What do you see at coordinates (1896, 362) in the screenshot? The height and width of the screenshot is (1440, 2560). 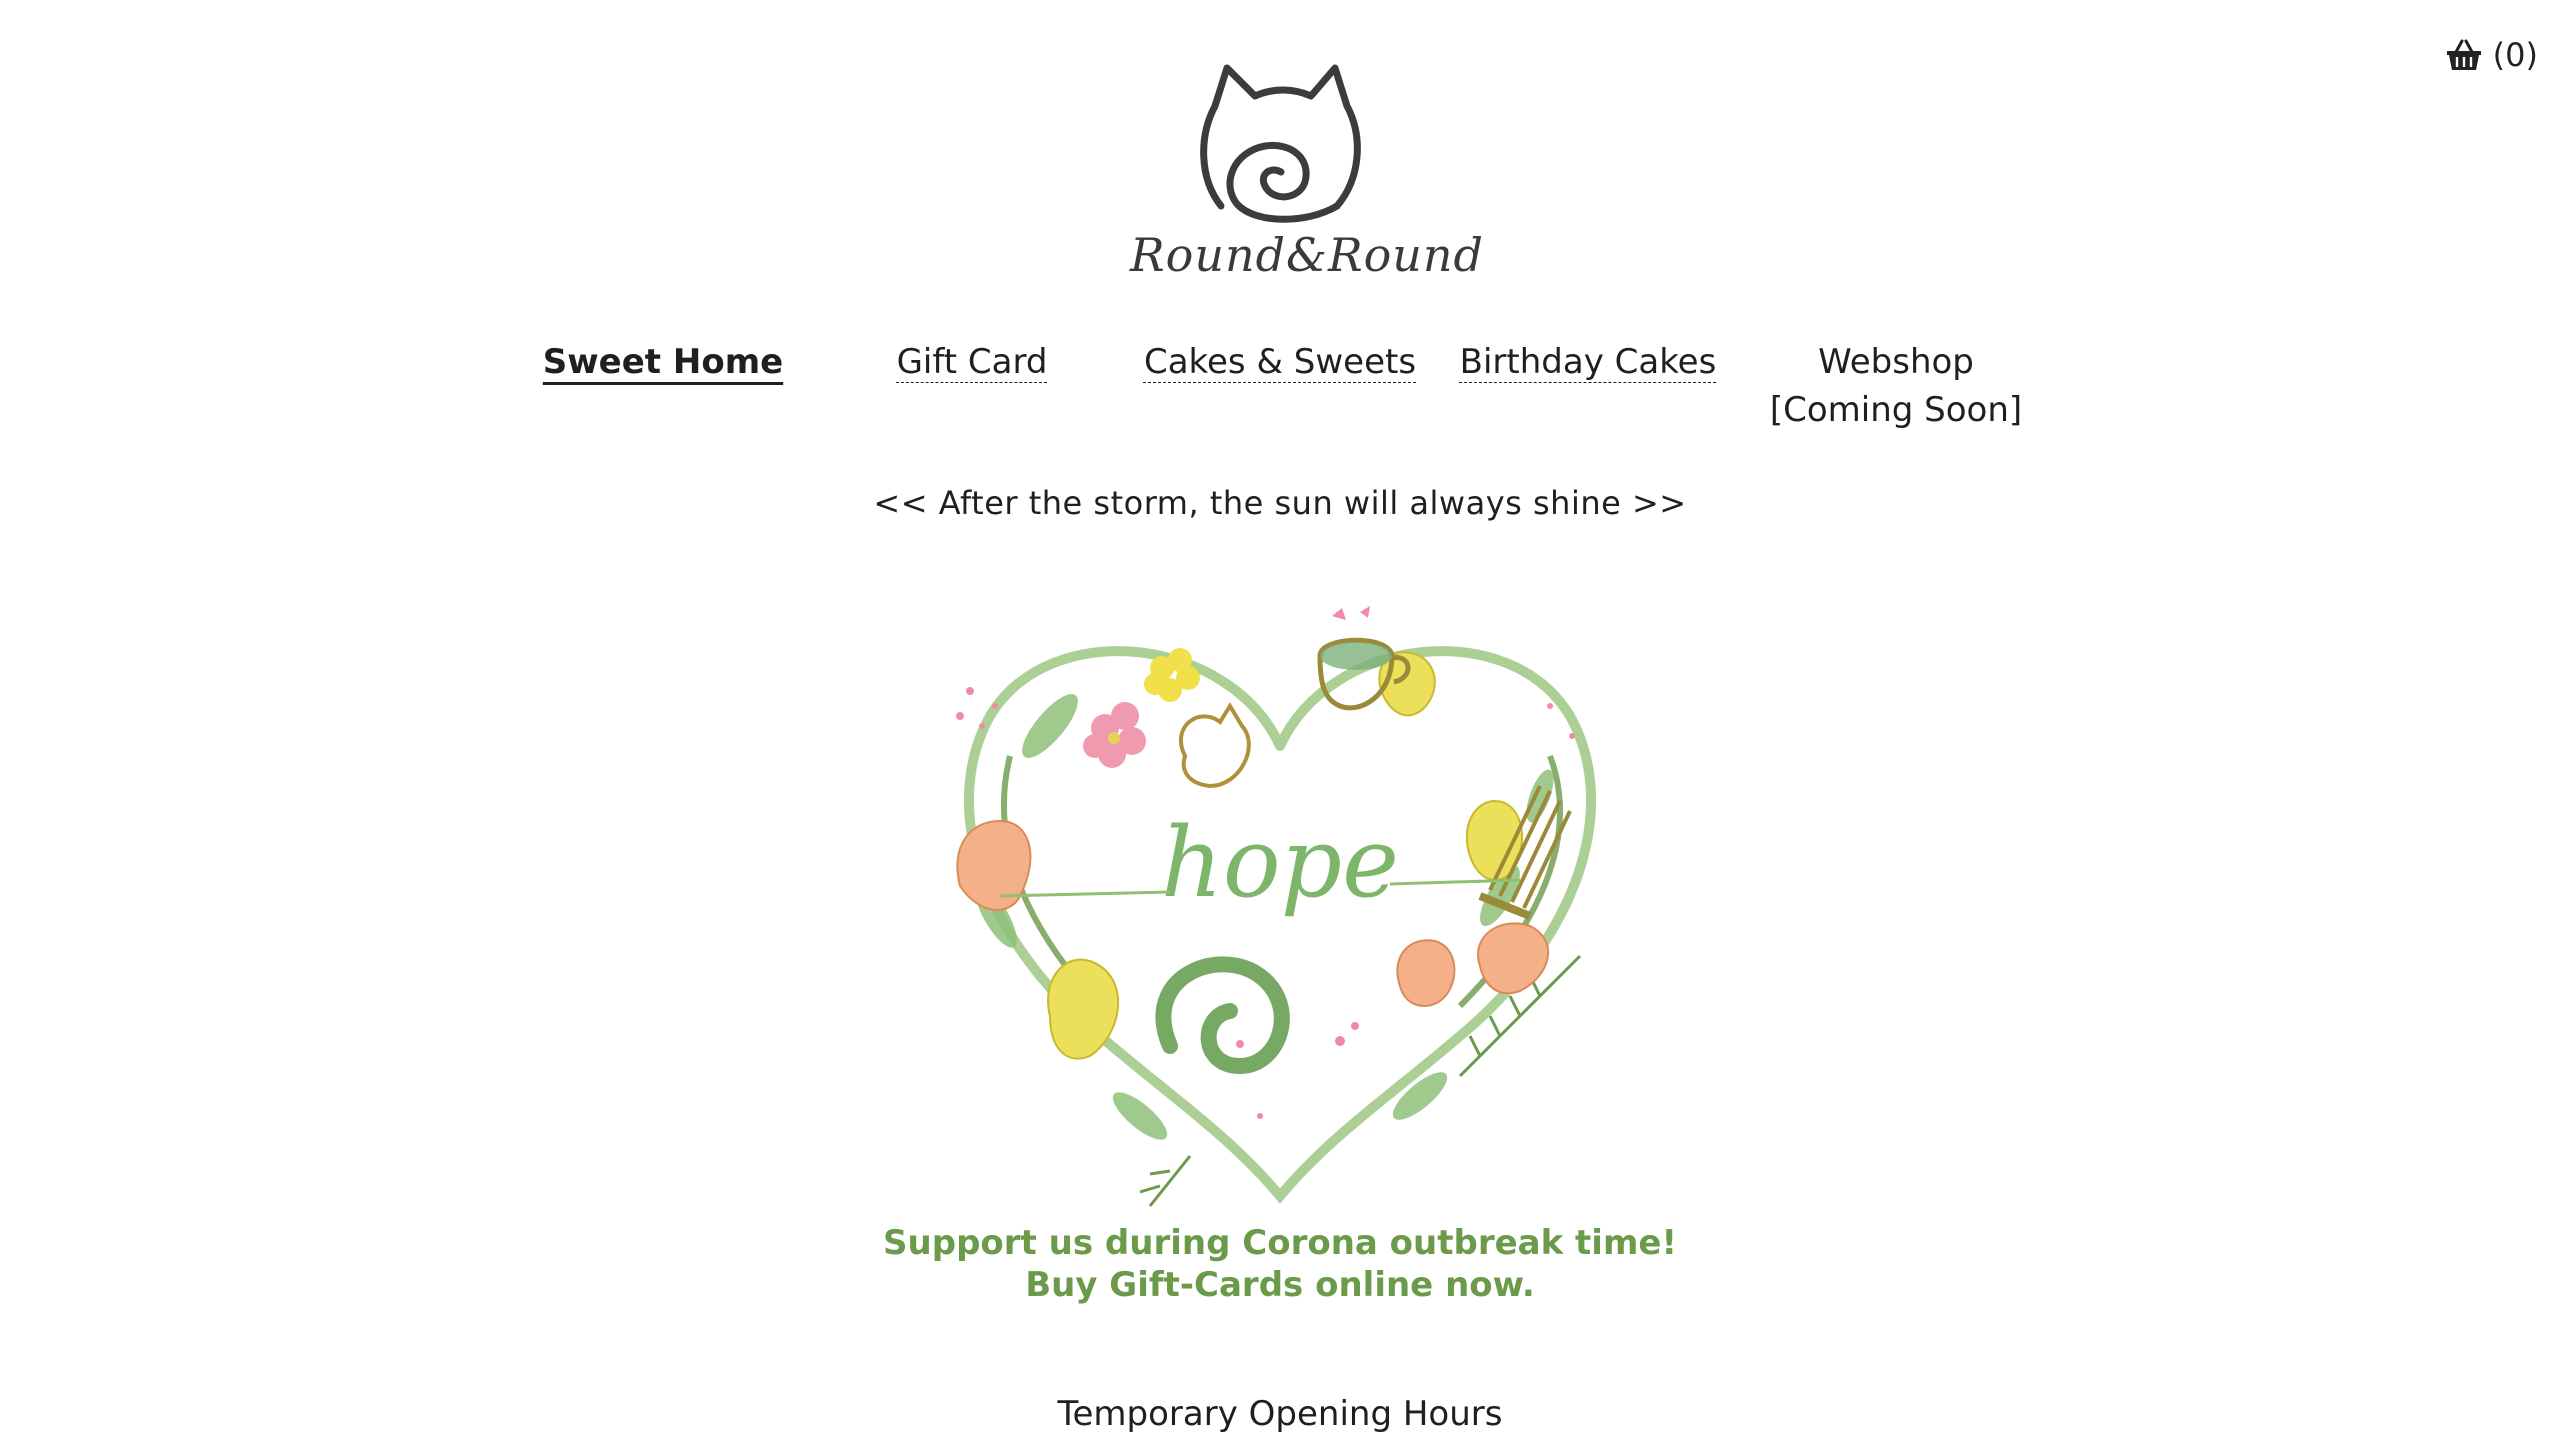 I see `nav-label-line1: Webshop` at bounding box center [1896, 362].